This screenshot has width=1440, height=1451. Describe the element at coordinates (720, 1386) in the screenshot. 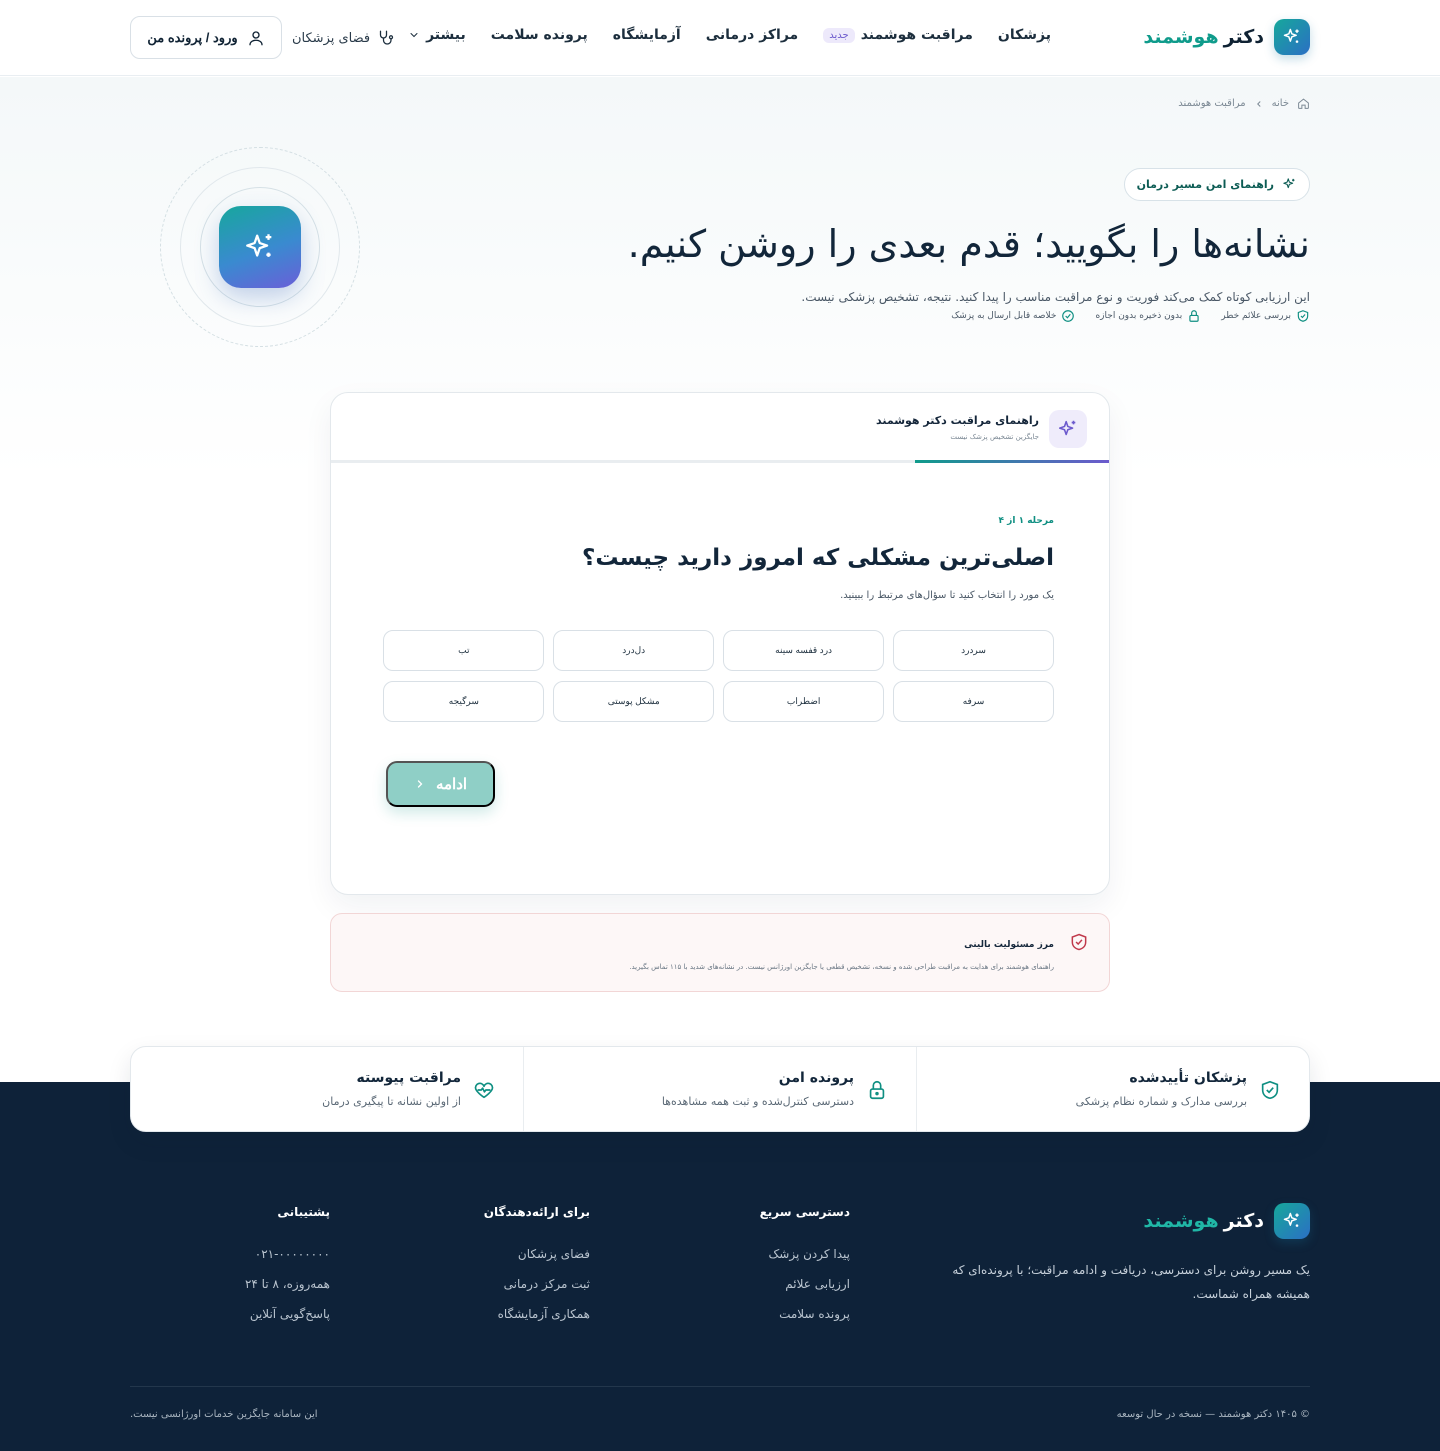

I see `footer-divider` at that location.